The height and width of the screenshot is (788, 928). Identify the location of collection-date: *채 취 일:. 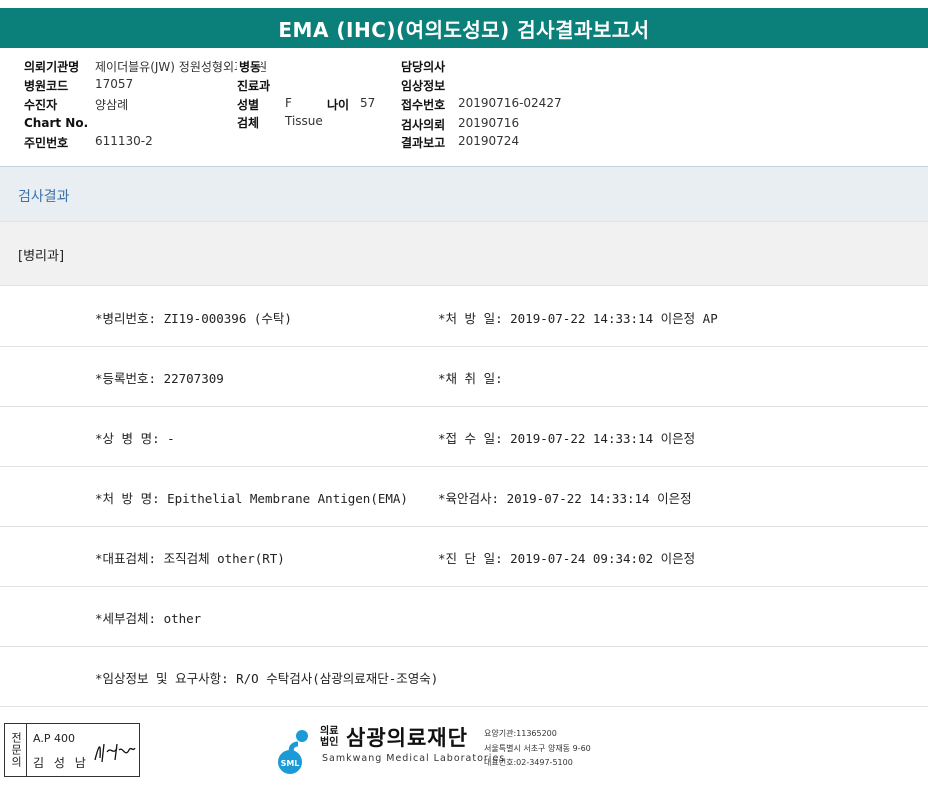
(470, 378).